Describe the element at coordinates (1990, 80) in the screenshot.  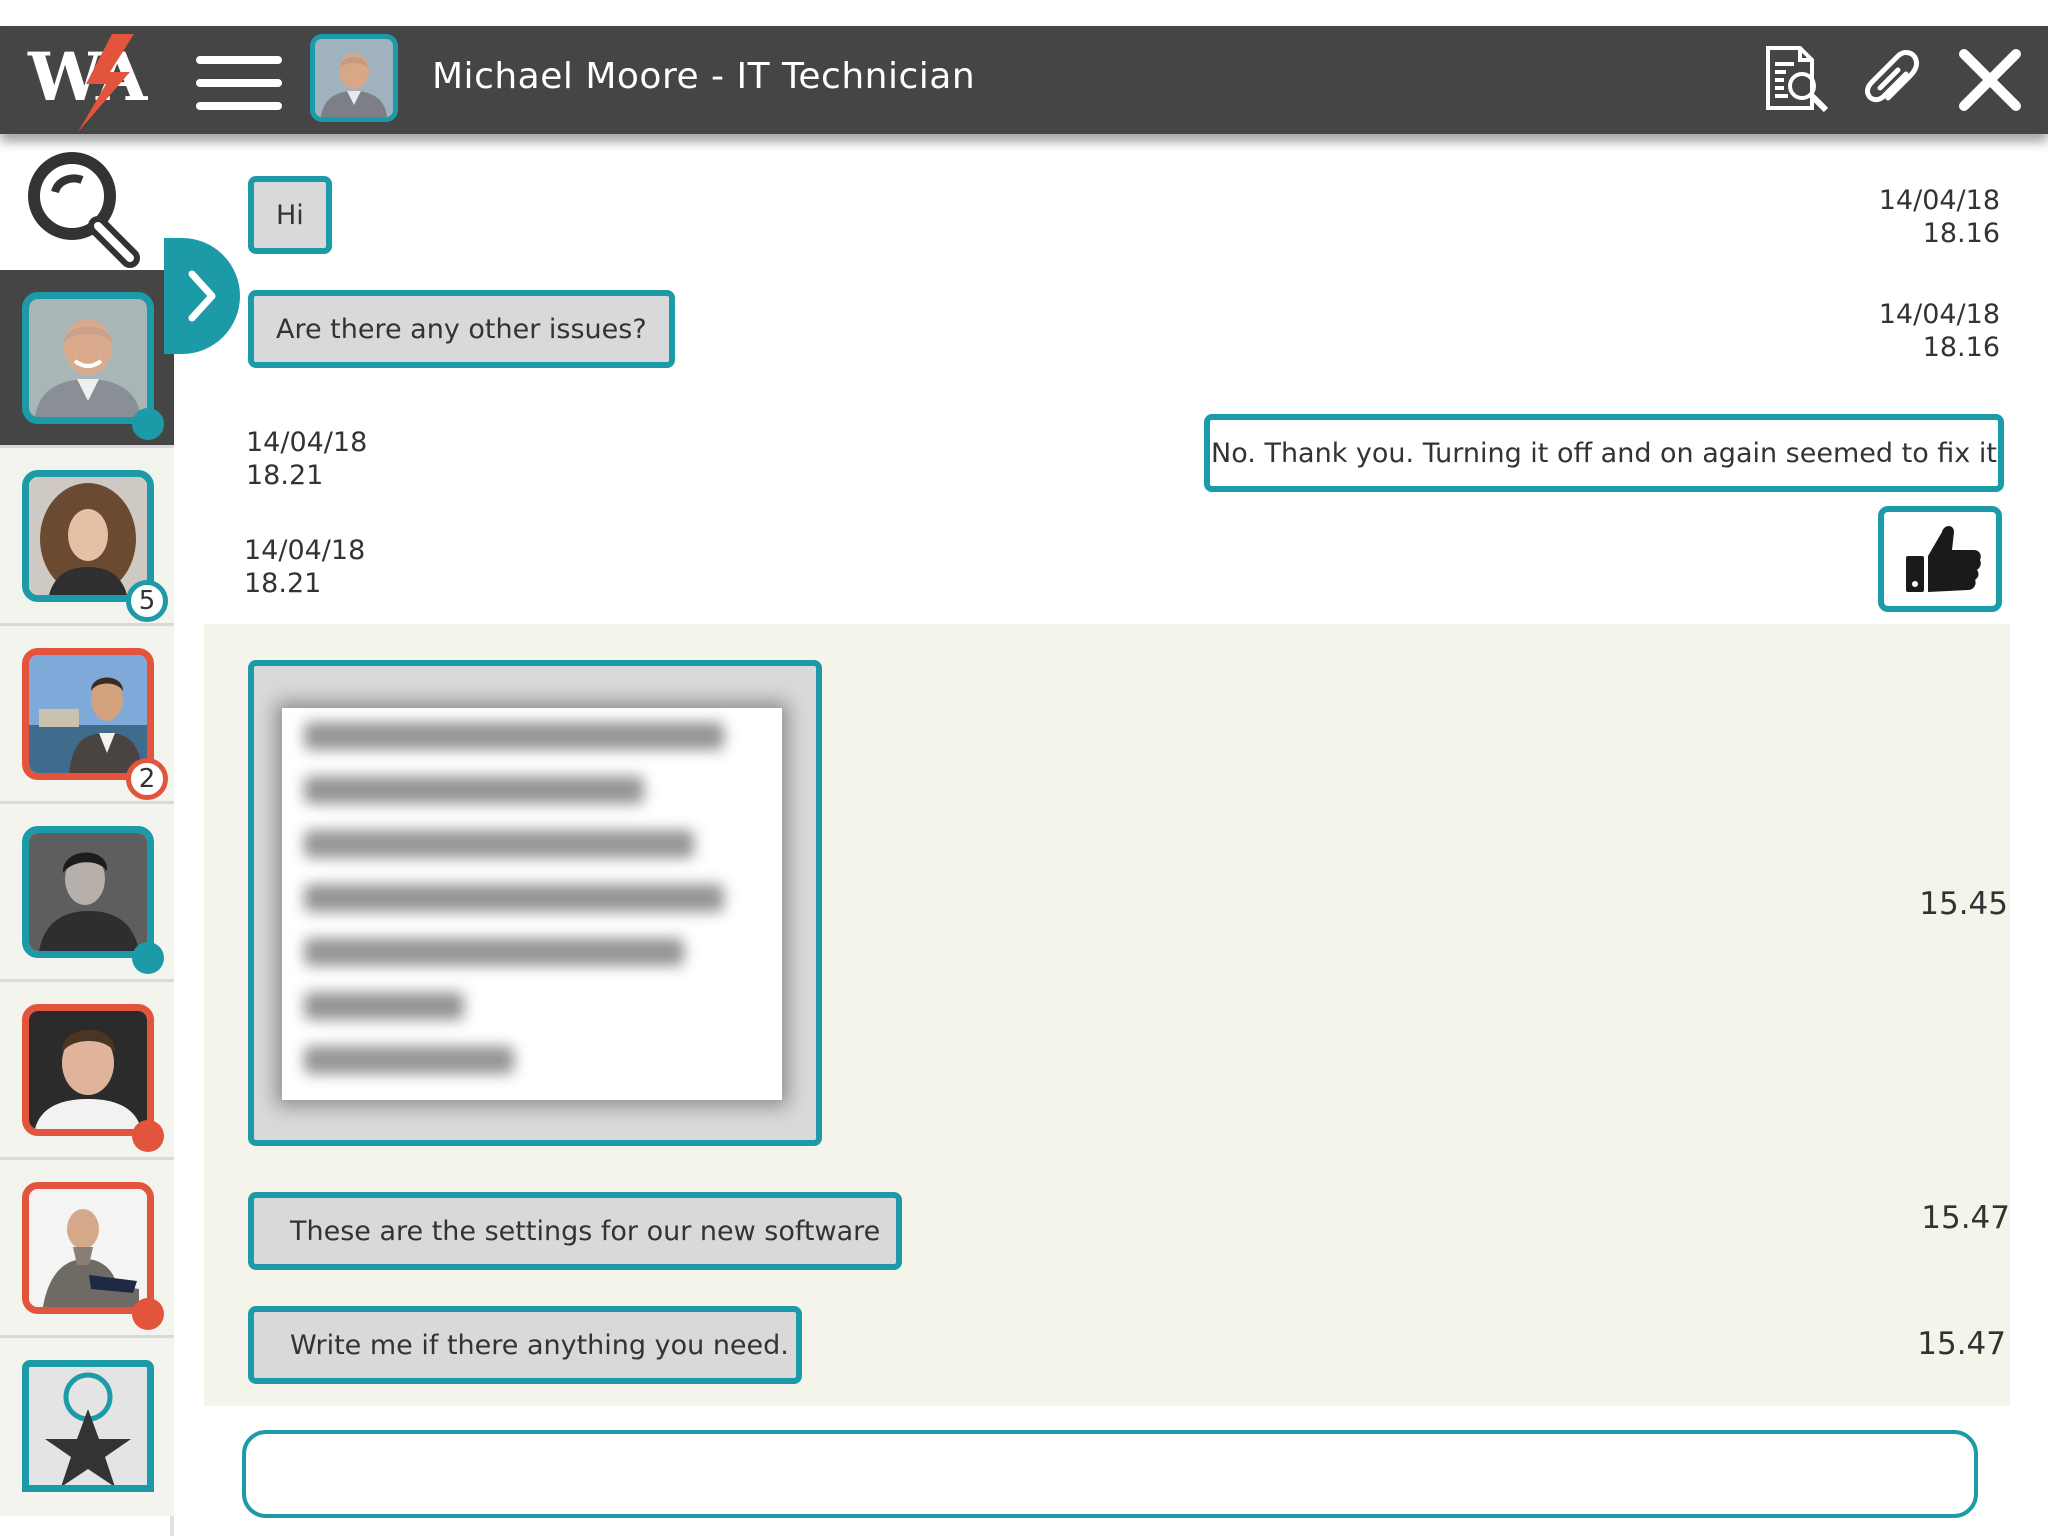
I see `close-icon` at that location.